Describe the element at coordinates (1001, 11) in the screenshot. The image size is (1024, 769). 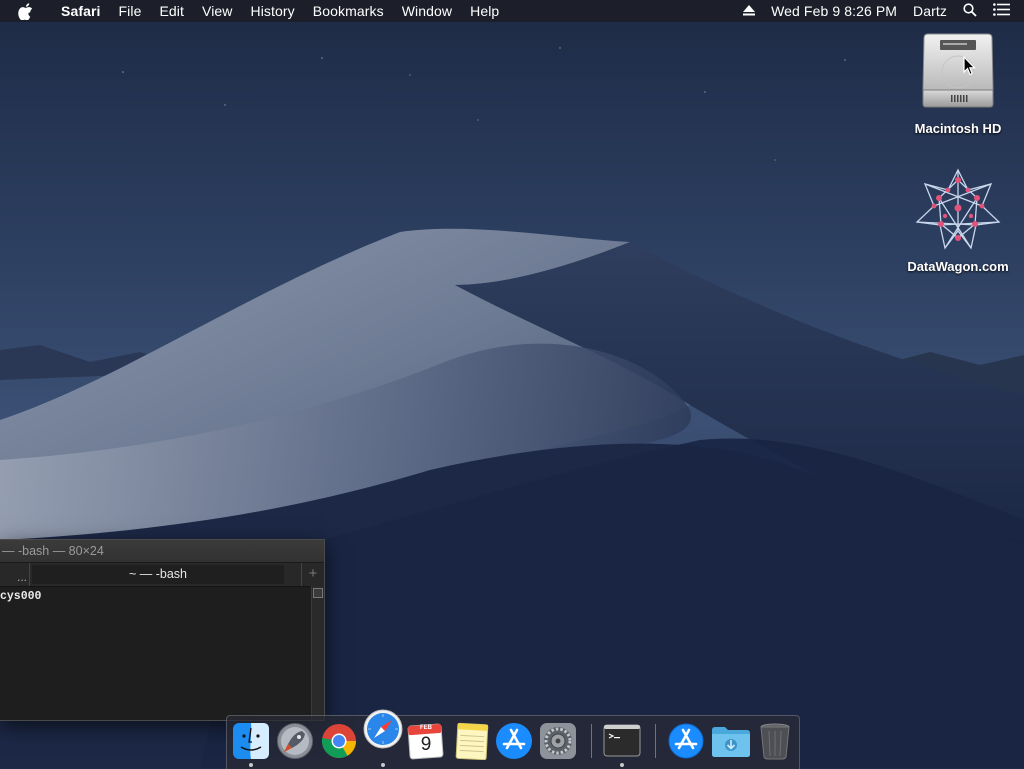
I see `notification-center-icon` at that location.